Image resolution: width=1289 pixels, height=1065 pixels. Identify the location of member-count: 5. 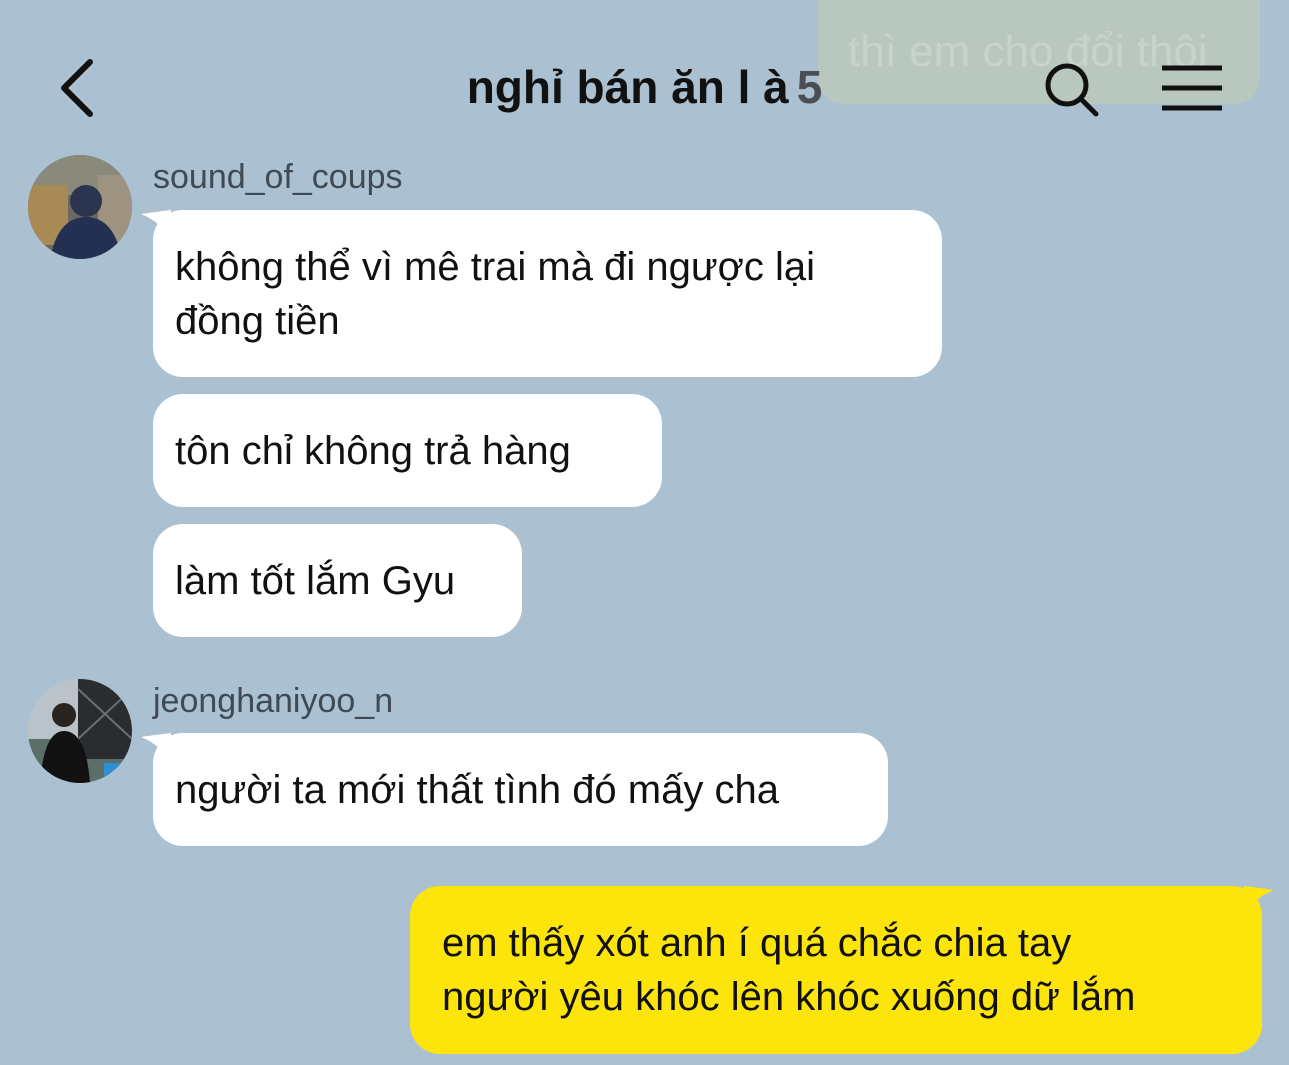
(809, 87).